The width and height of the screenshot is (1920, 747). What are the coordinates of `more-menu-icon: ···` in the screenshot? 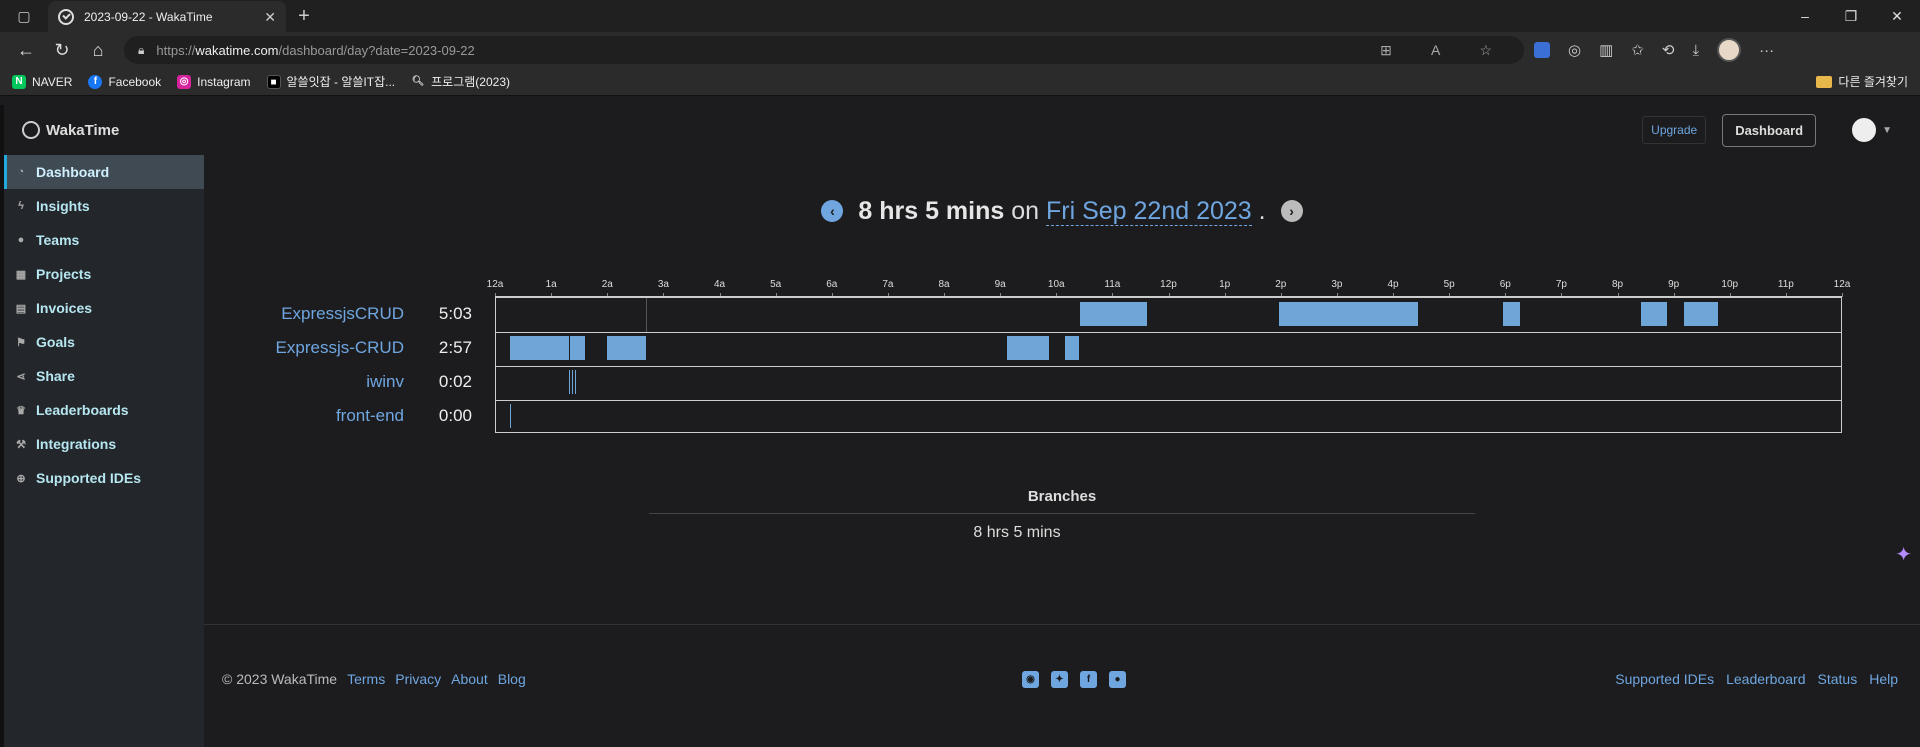 It's located at (1766, 50).